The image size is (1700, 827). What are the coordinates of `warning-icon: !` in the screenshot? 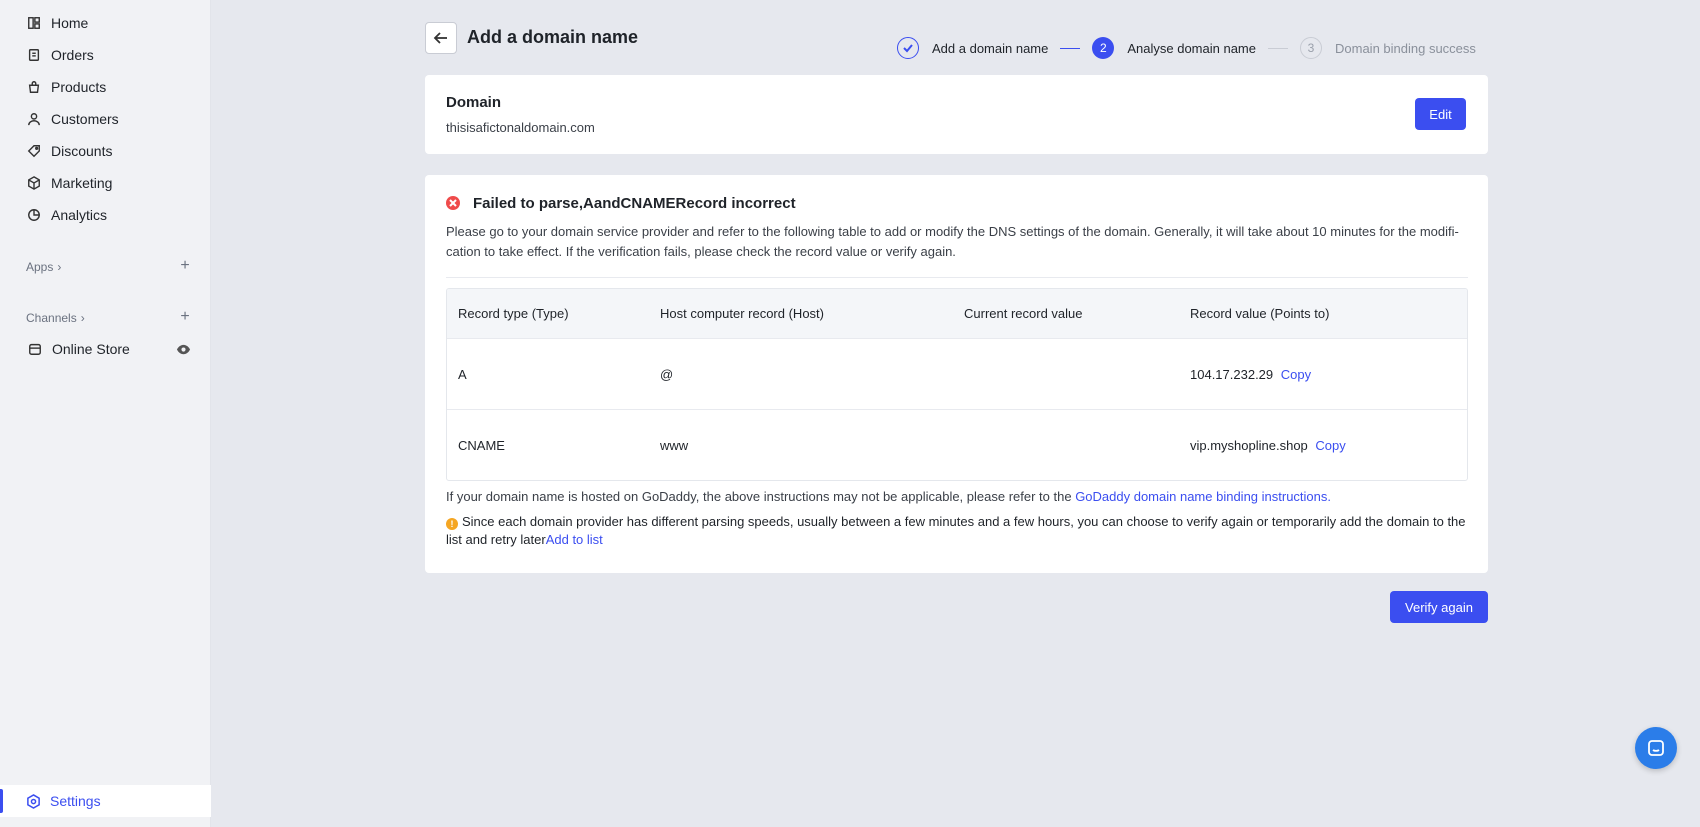 It's located at (452, 524).